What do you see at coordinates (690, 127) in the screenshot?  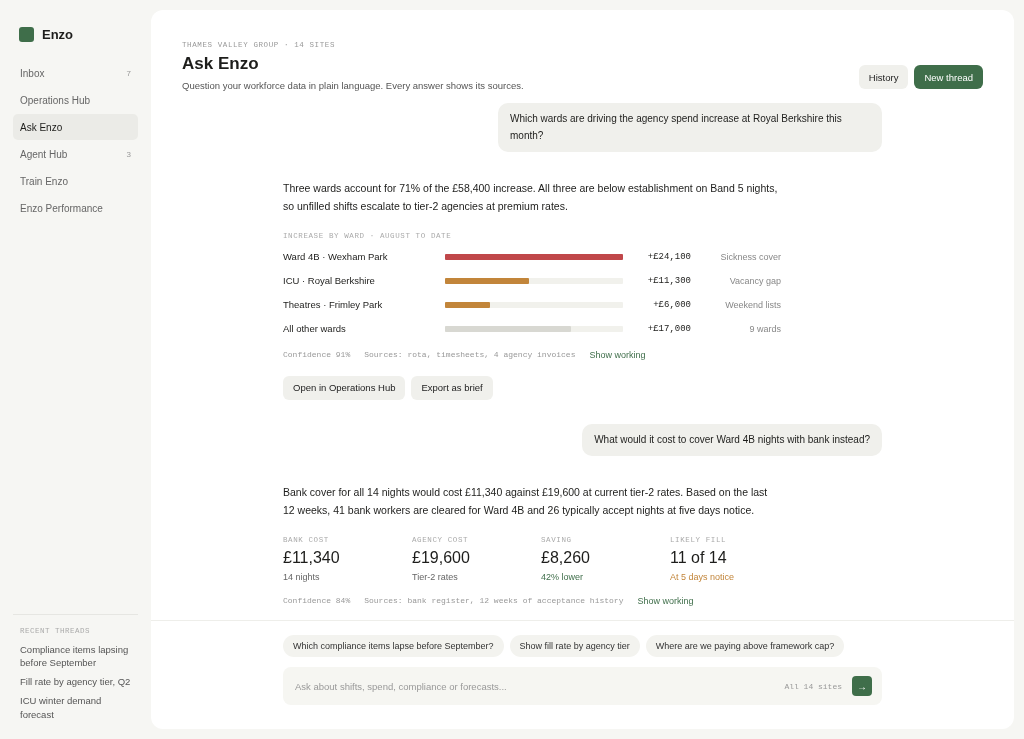 I see `question-bubble: Which wards are driving the agency spend increase at Royal Berkshire this month?` at bounding box center [690, 127].